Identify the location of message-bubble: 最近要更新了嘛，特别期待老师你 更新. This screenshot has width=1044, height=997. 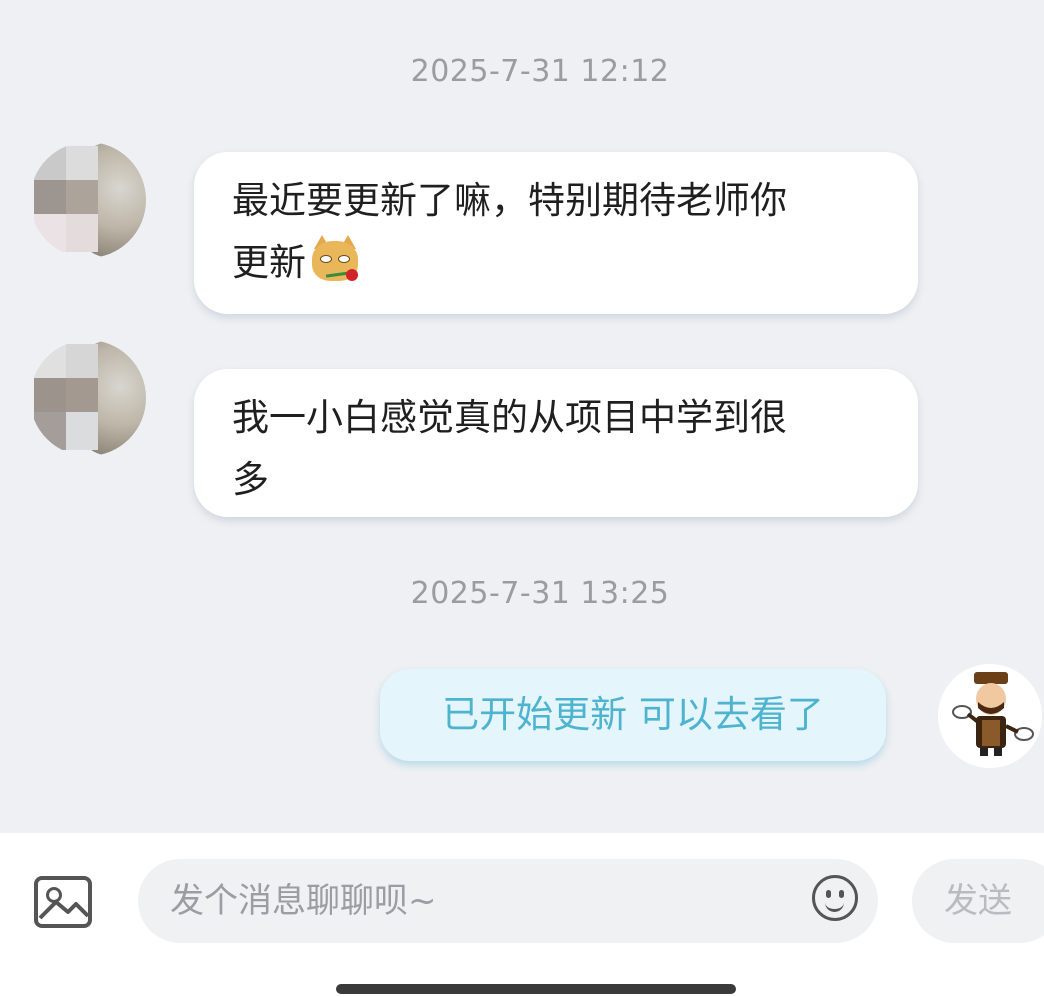
(556, 233).